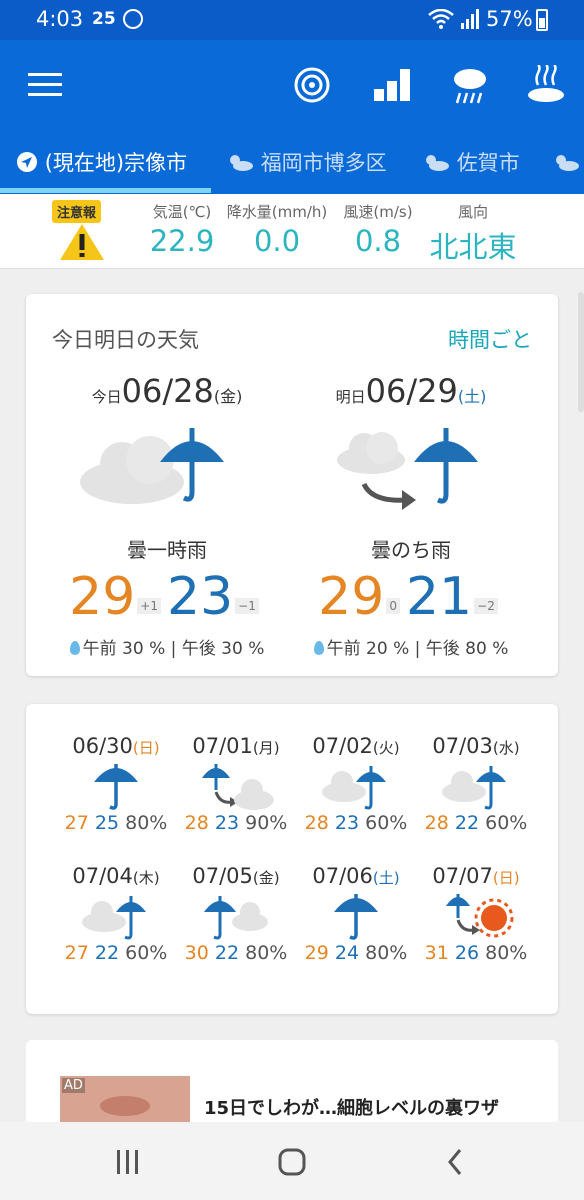  Describe the element at coordinates (200, 597) in the screenshot. I see `low-temp: 23` at that location.